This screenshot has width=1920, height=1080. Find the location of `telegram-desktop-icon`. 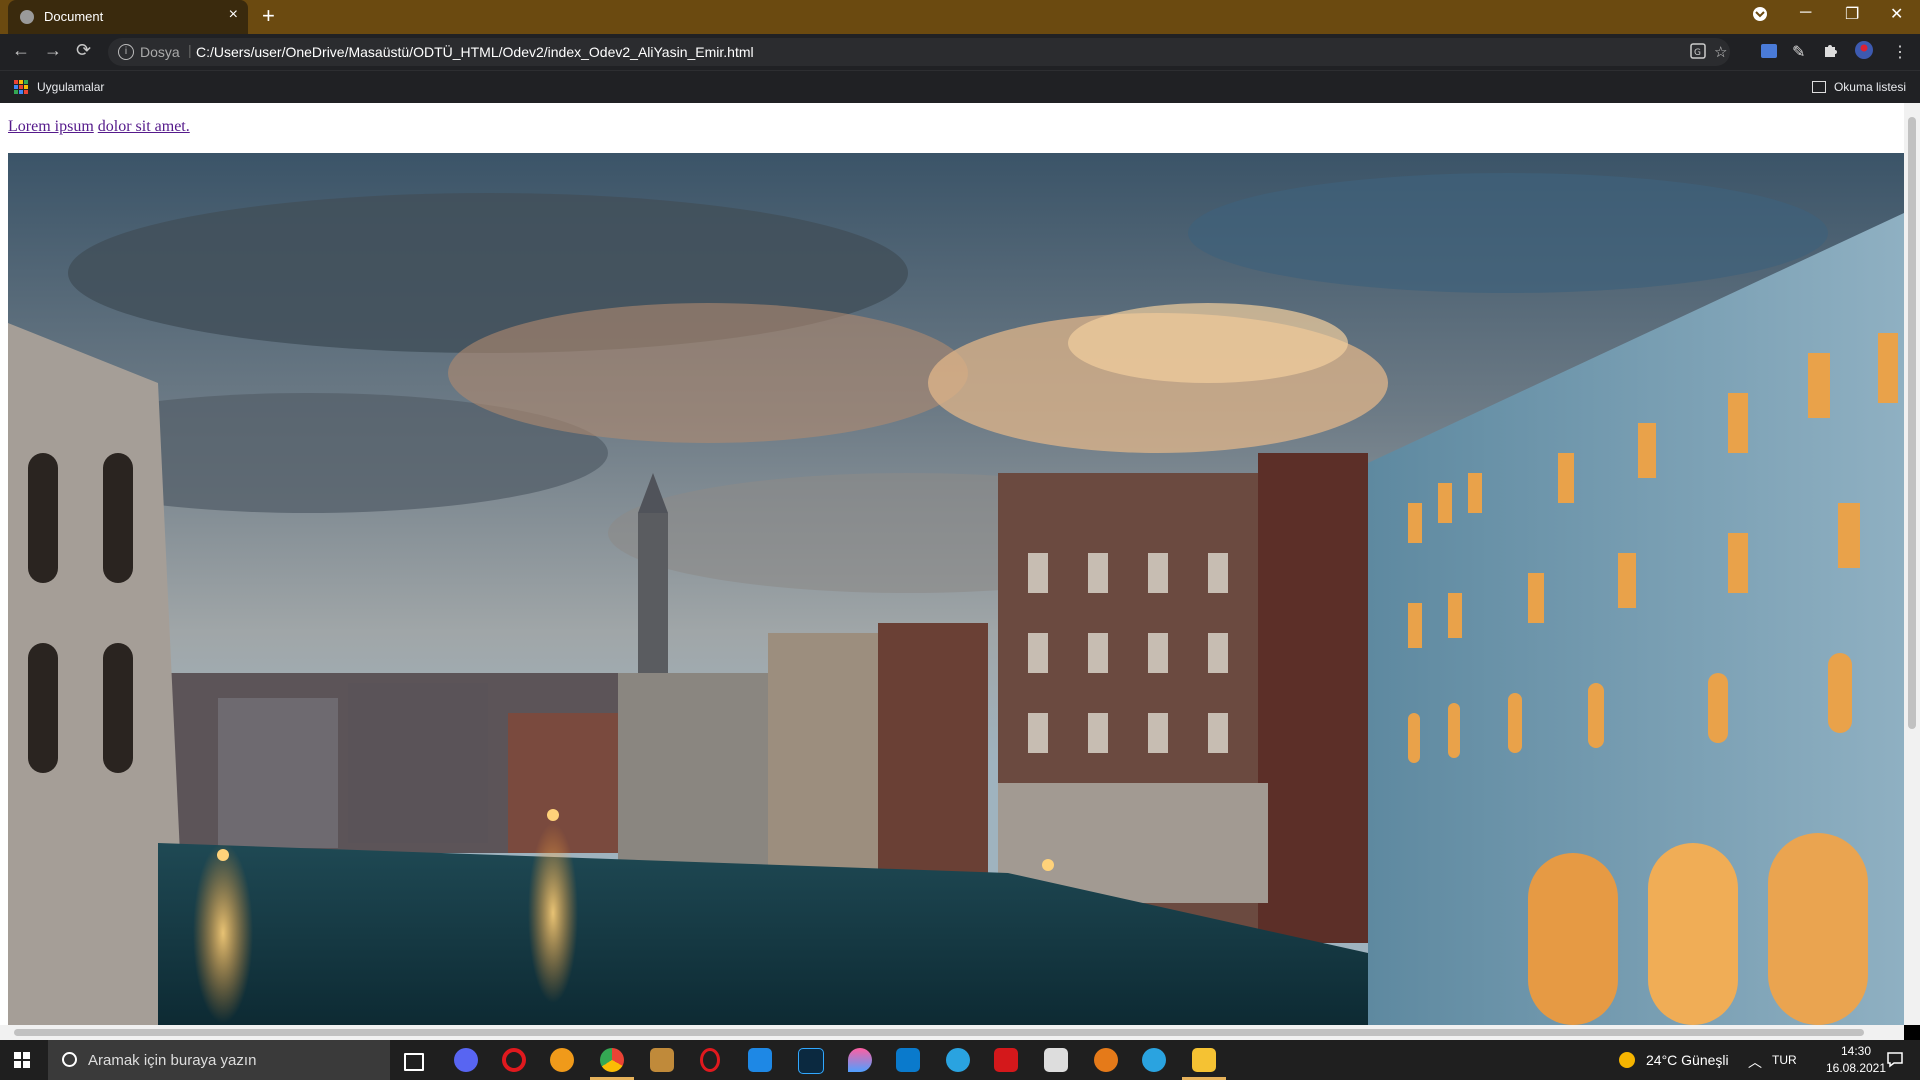

telegram-desktop-icon is located at coordinates (1154, 1060).